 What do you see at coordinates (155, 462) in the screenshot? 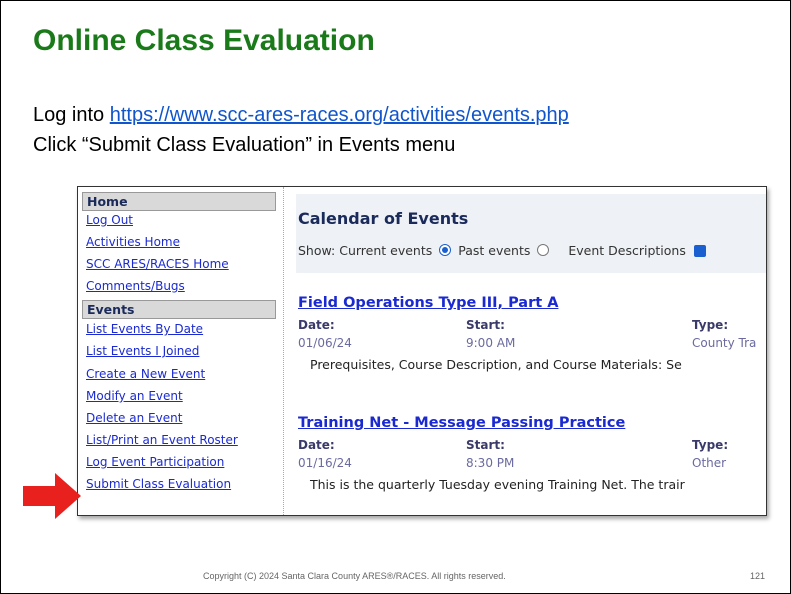
I see `sidebar-item-log-participation: Log Event Participation` at bounding box center [155, 462].